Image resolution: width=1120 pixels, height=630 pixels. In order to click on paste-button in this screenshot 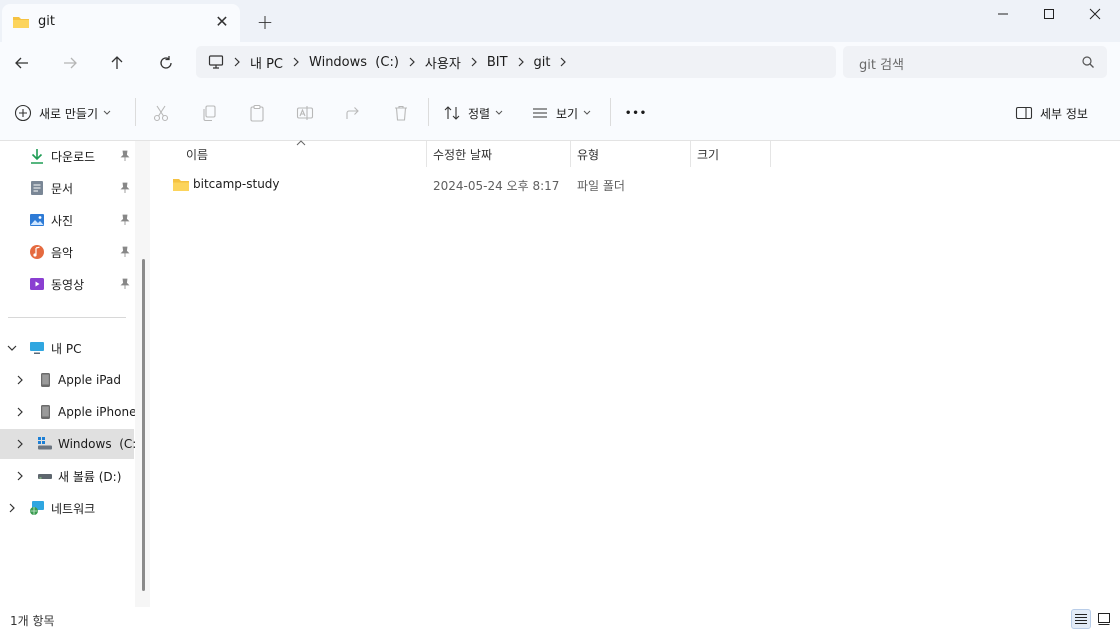, I will do `click(257, 113)`.